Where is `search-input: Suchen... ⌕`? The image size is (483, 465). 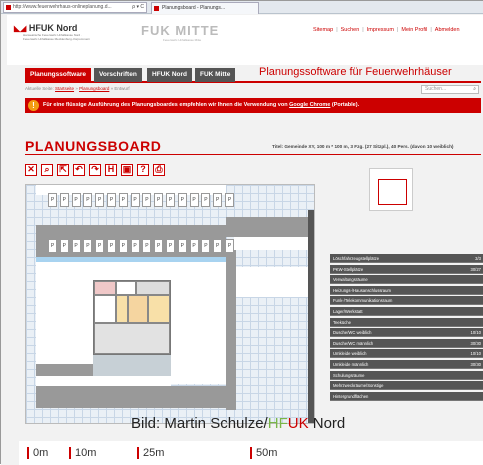 search-input: Suchen... ⌕ is located at coordinates (450, 89).